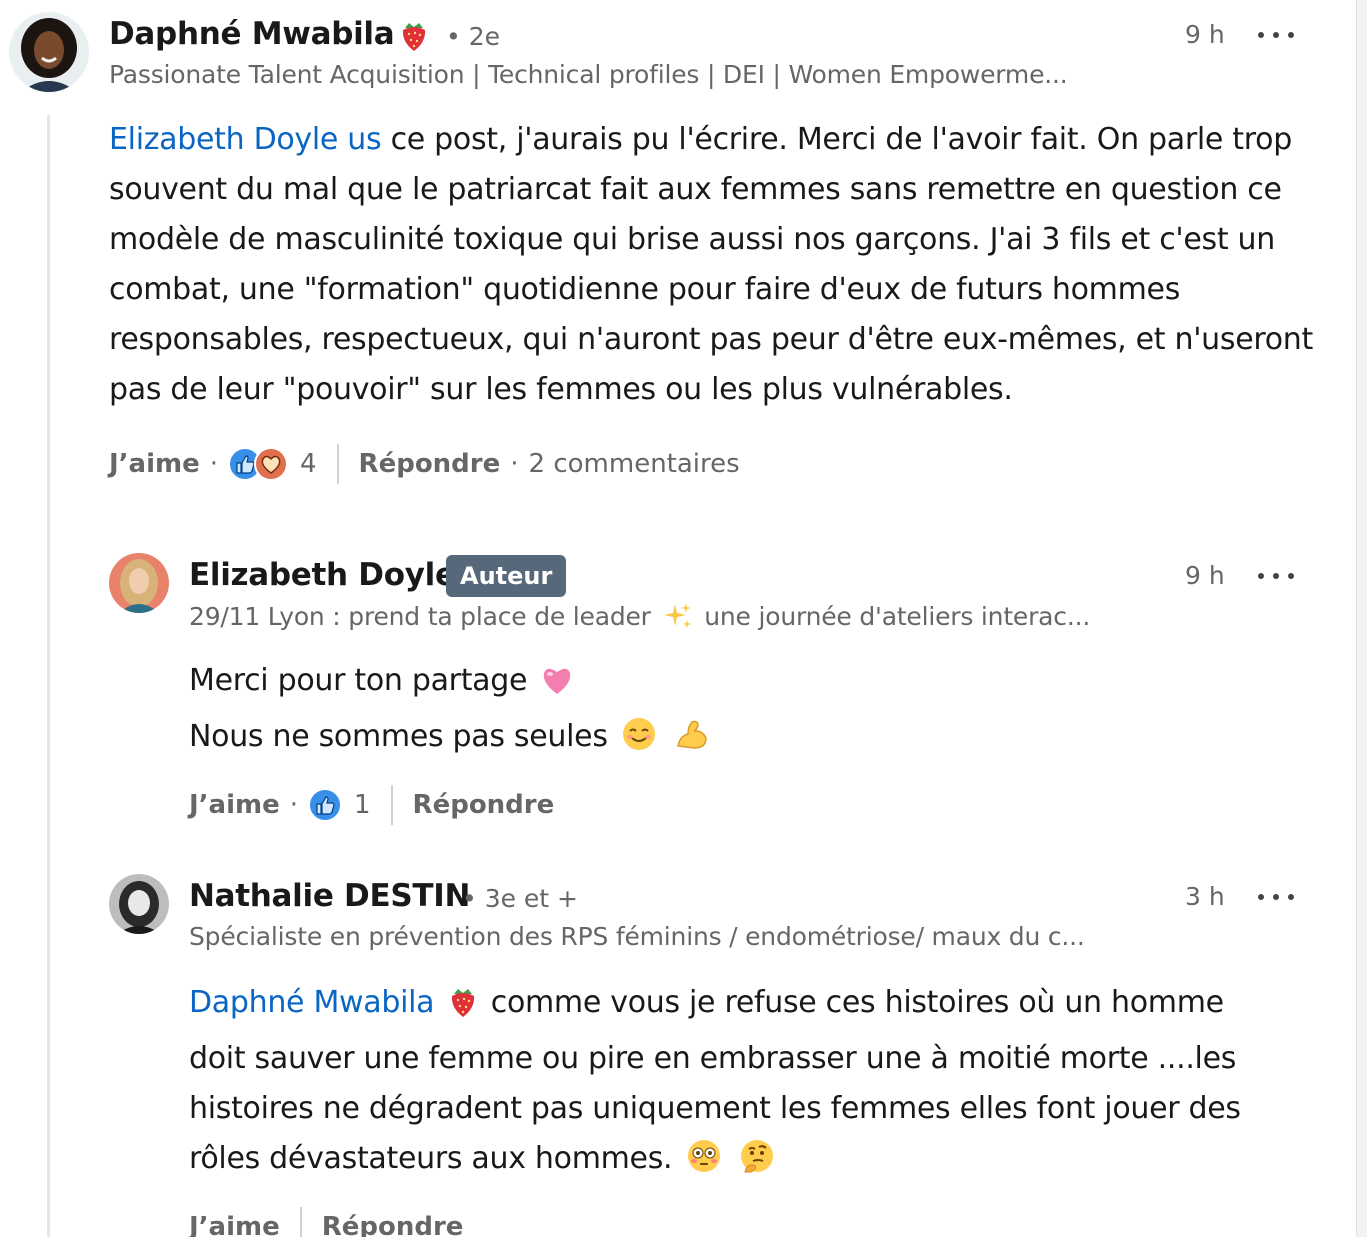  I want to click on author-badge: Auteur, so click(506, 576).